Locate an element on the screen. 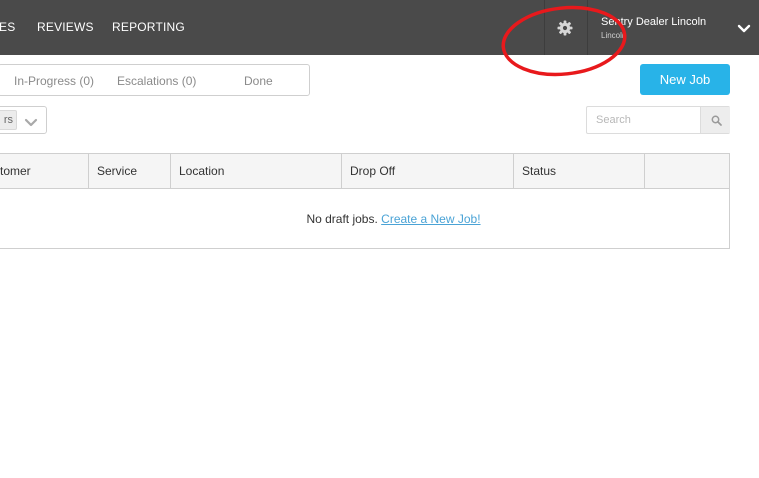 The image size is (759, 478). empty-state-text: No draft jobs. is located at coordinates (342, 219).